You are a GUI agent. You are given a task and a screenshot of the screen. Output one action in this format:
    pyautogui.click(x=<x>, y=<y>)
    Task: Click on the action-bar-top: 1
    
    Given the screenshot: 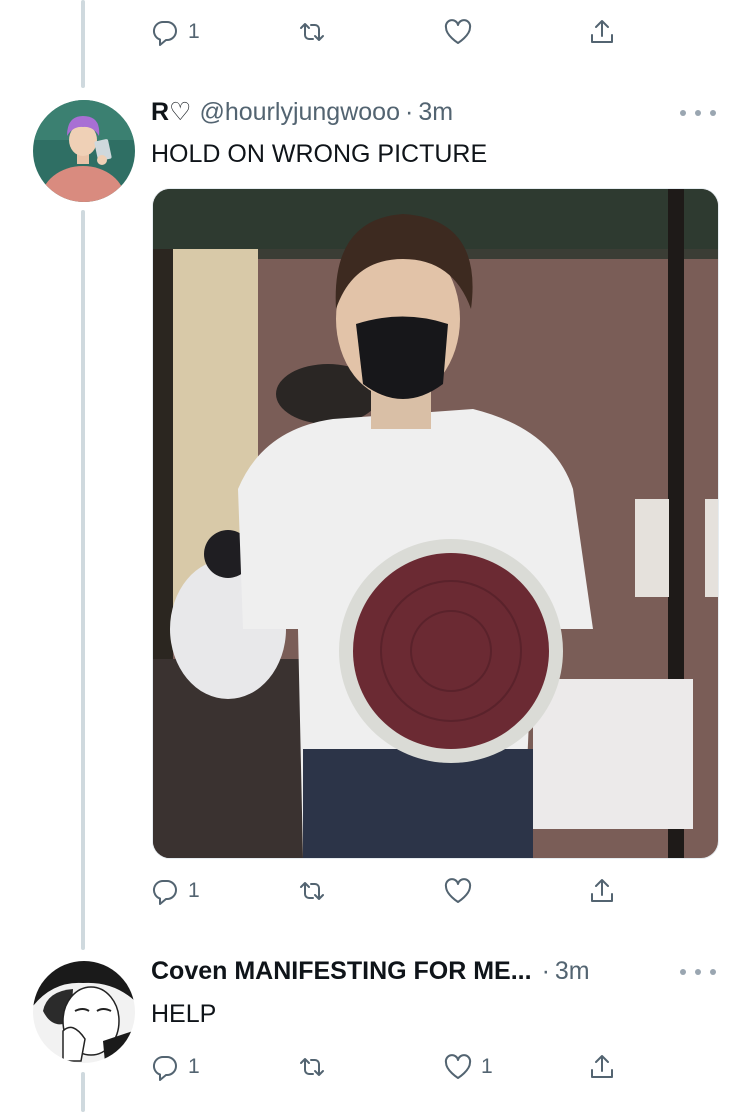 What is the action you would take?
    pyautogui.click(x=395, y=32)
    